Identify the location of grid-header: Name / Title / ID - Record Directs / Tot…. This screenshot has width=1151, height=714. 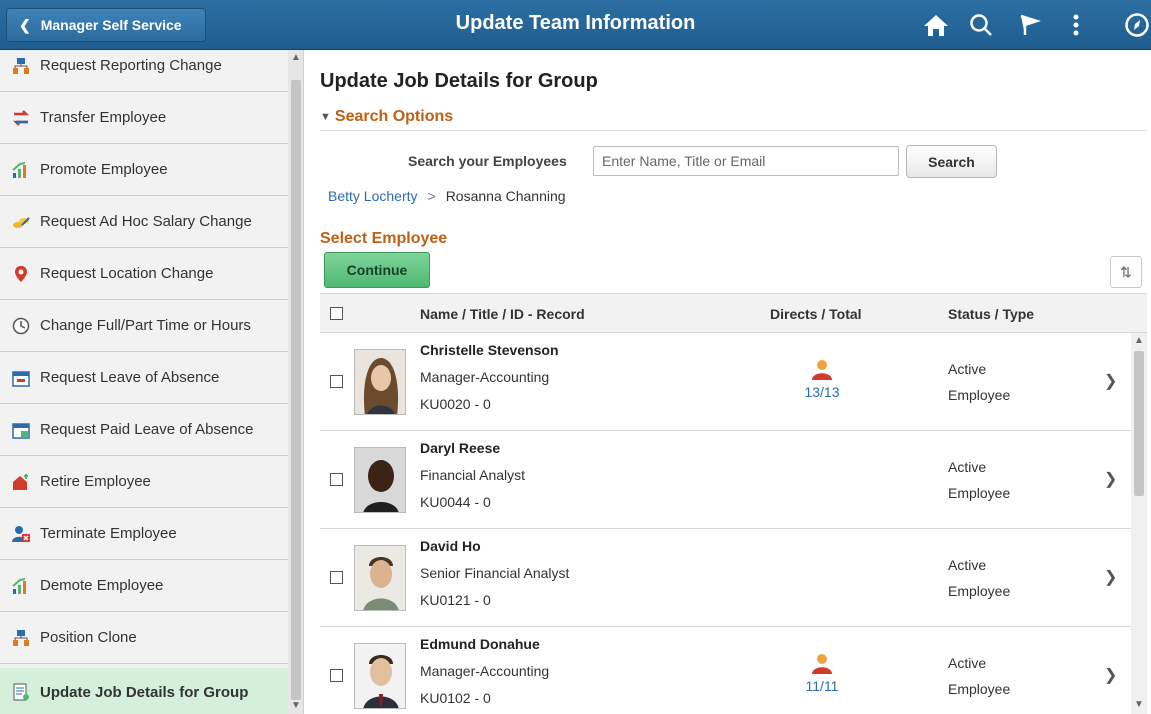
(733, 313).